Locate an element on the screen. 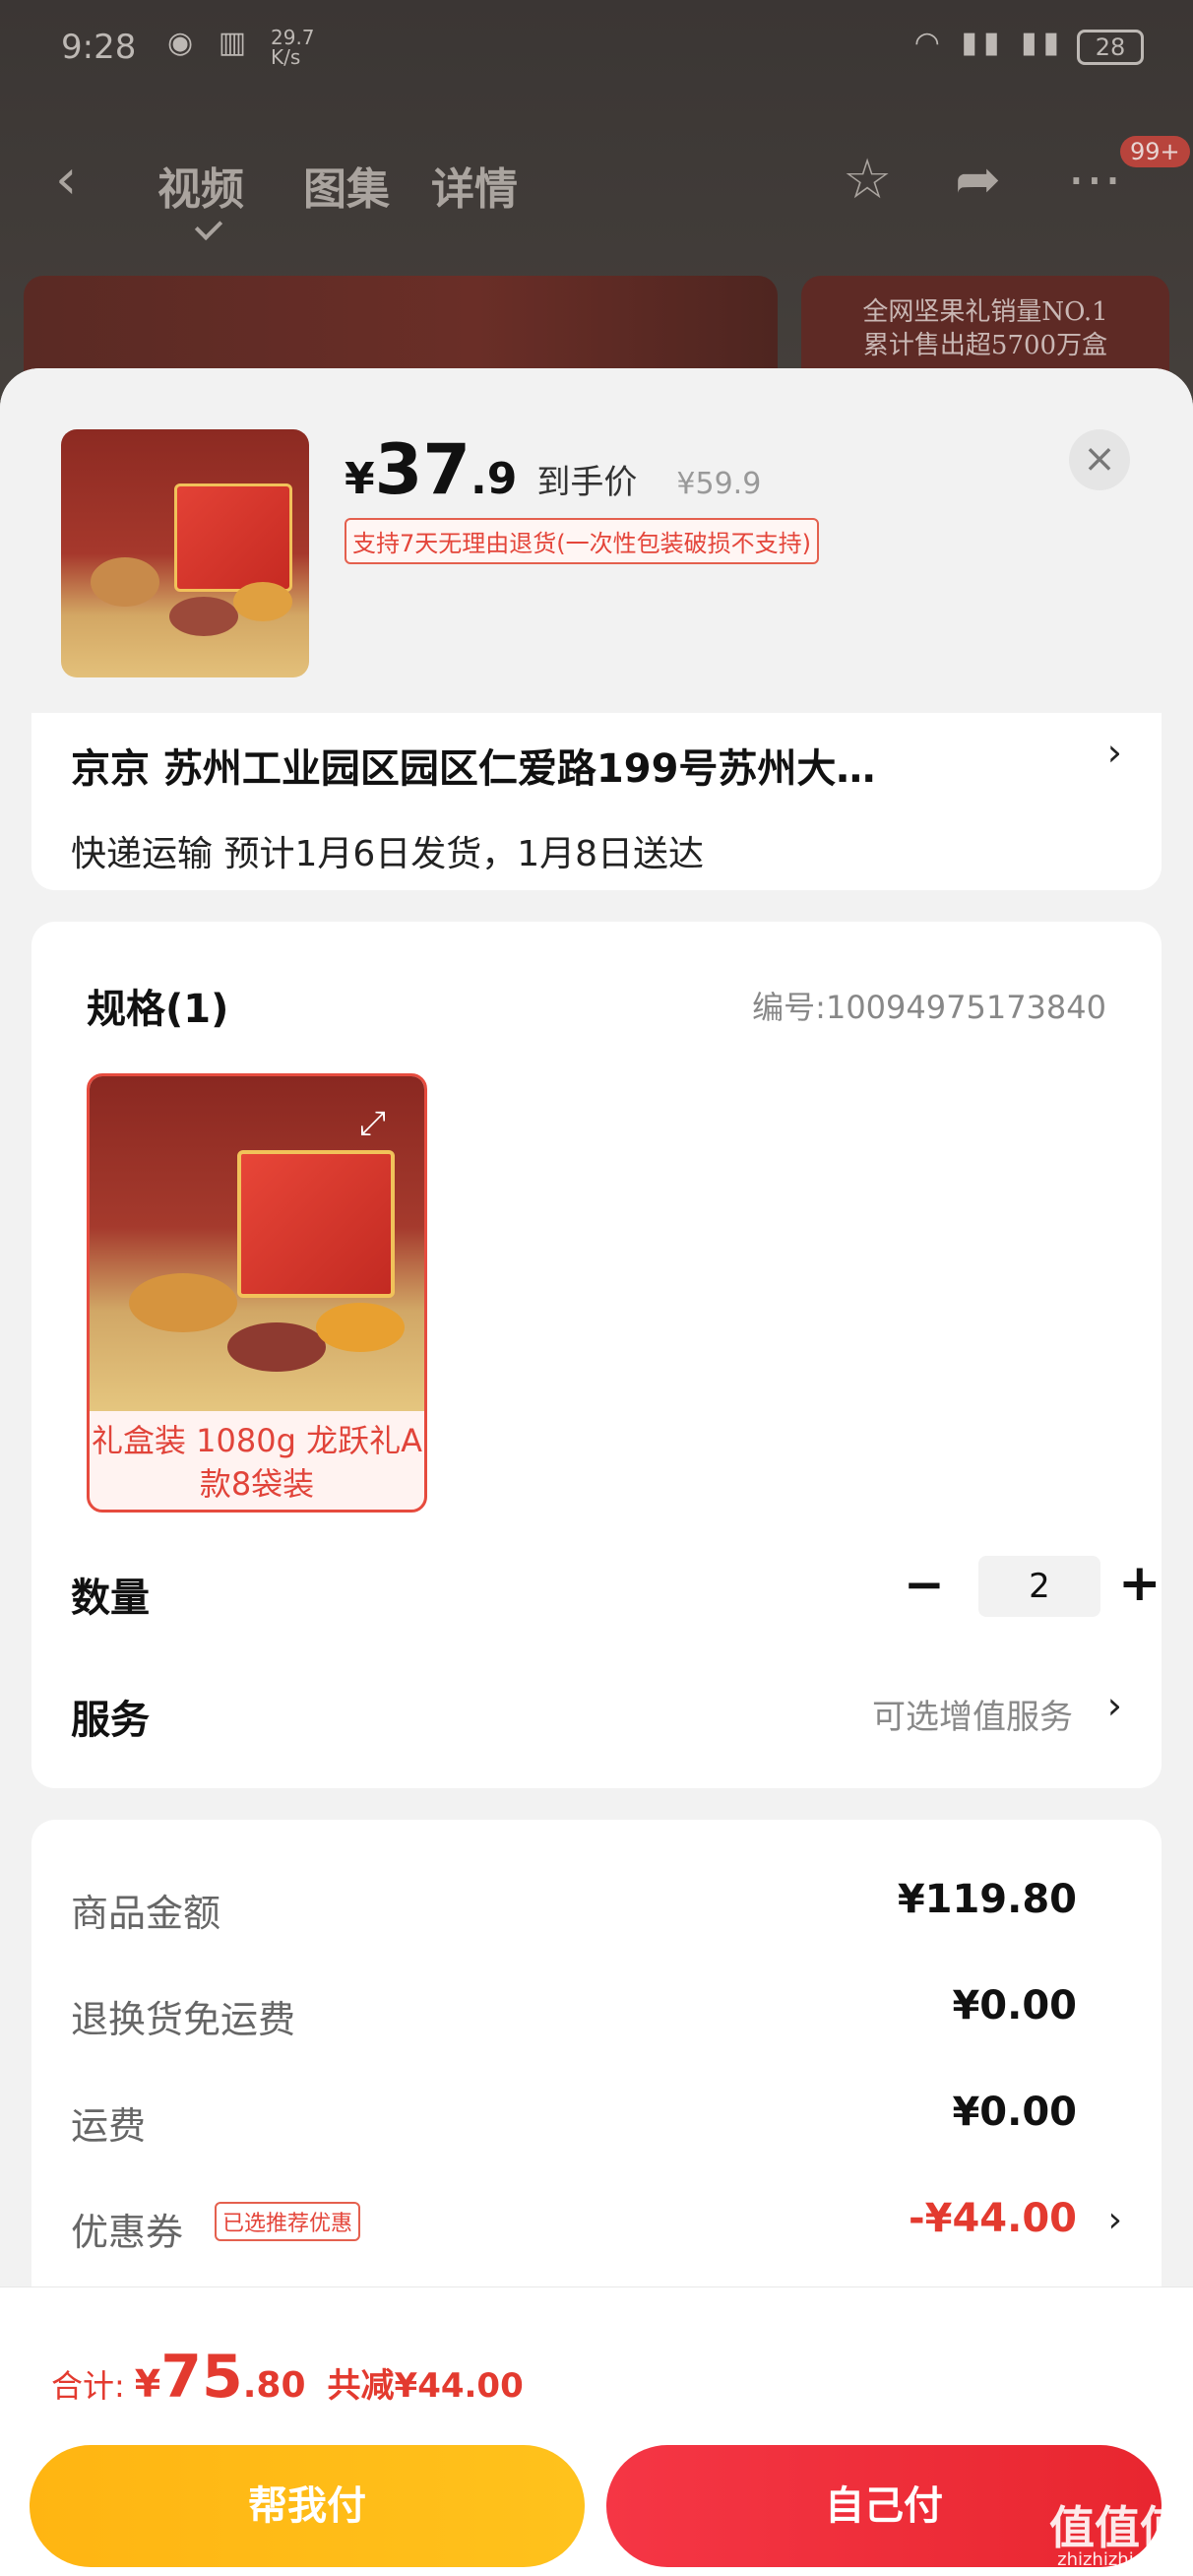 The width and height of the screenshot is (1193, 2576). watermark: 值值值 zhizhizhi.com is located at coordinates (1117, 2537).